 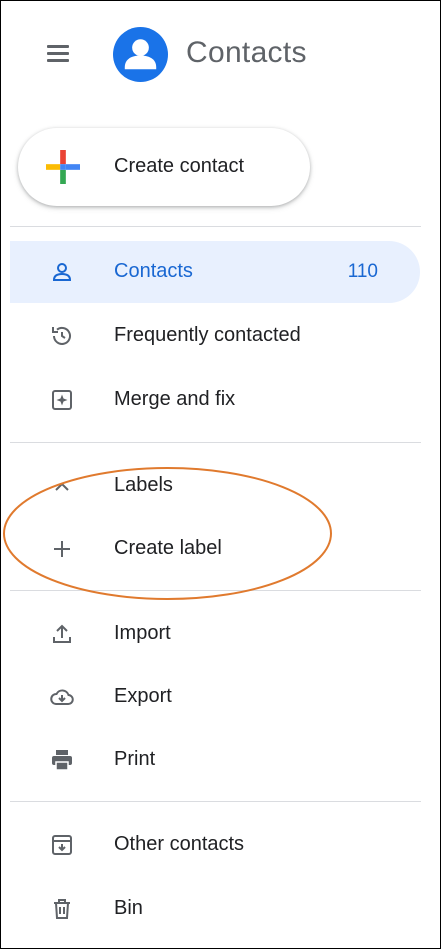 What do you see at coordinates (135, 759) in the screenshot?
I see `nav-item-label: Print` at bounding box center [135, 759].